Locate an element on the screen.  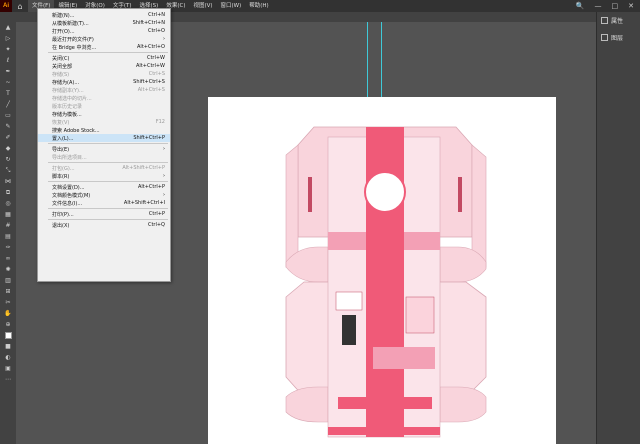
file-menu-item: 打开(O)... Ctrl+O is located at coordinates (104, 31).